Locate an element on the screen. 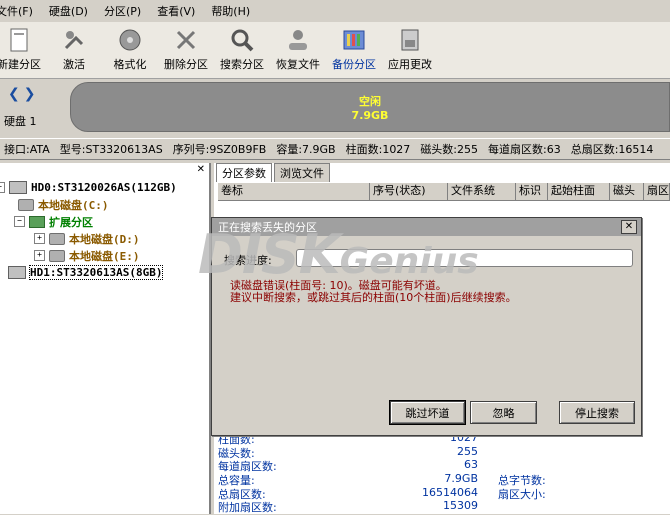  next-disk-icon: ❯ is located at coordinates (30, 94).